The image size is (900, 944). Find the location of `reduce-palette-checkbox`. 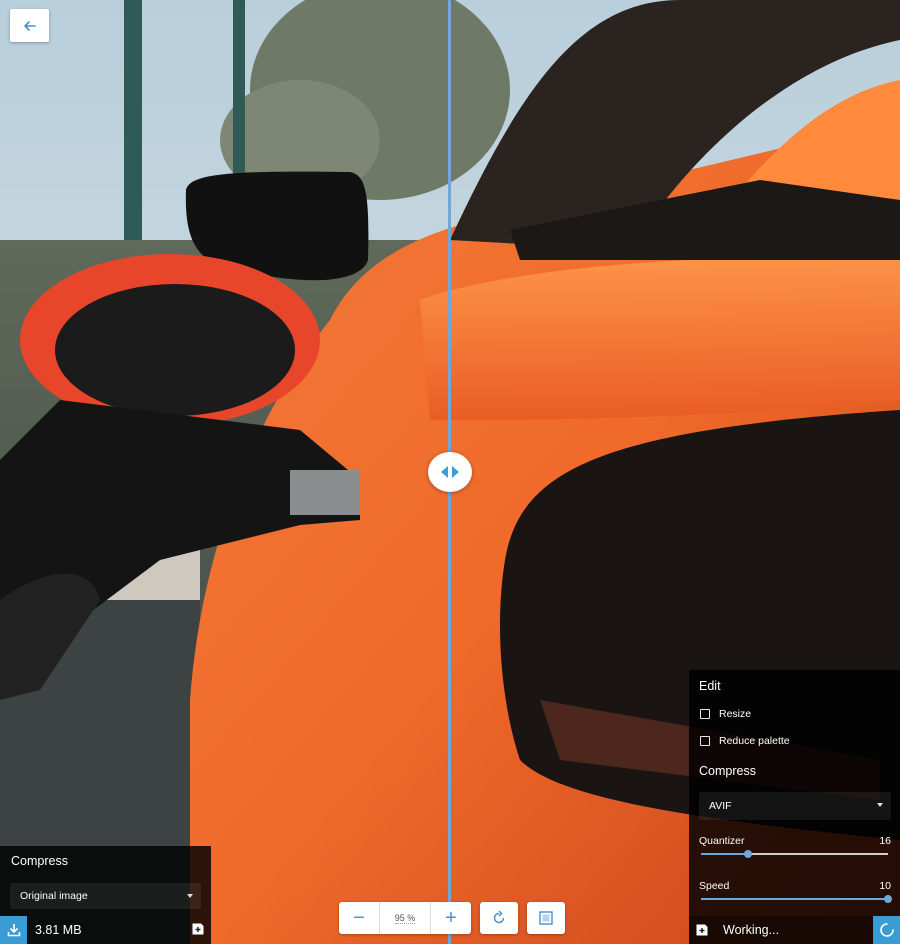

reduce-palette-checkbox is located at coordinates (705, 741).